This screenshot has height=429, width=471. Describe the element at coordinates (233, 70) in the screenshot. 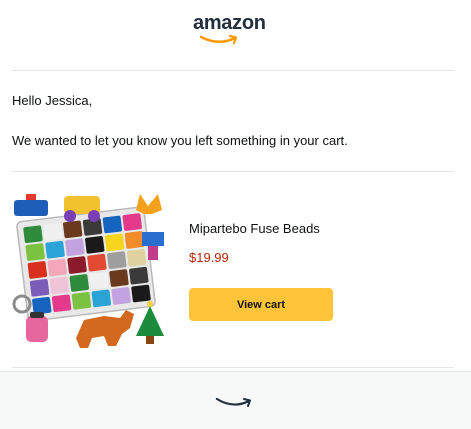

I see `header-divider` at that location.